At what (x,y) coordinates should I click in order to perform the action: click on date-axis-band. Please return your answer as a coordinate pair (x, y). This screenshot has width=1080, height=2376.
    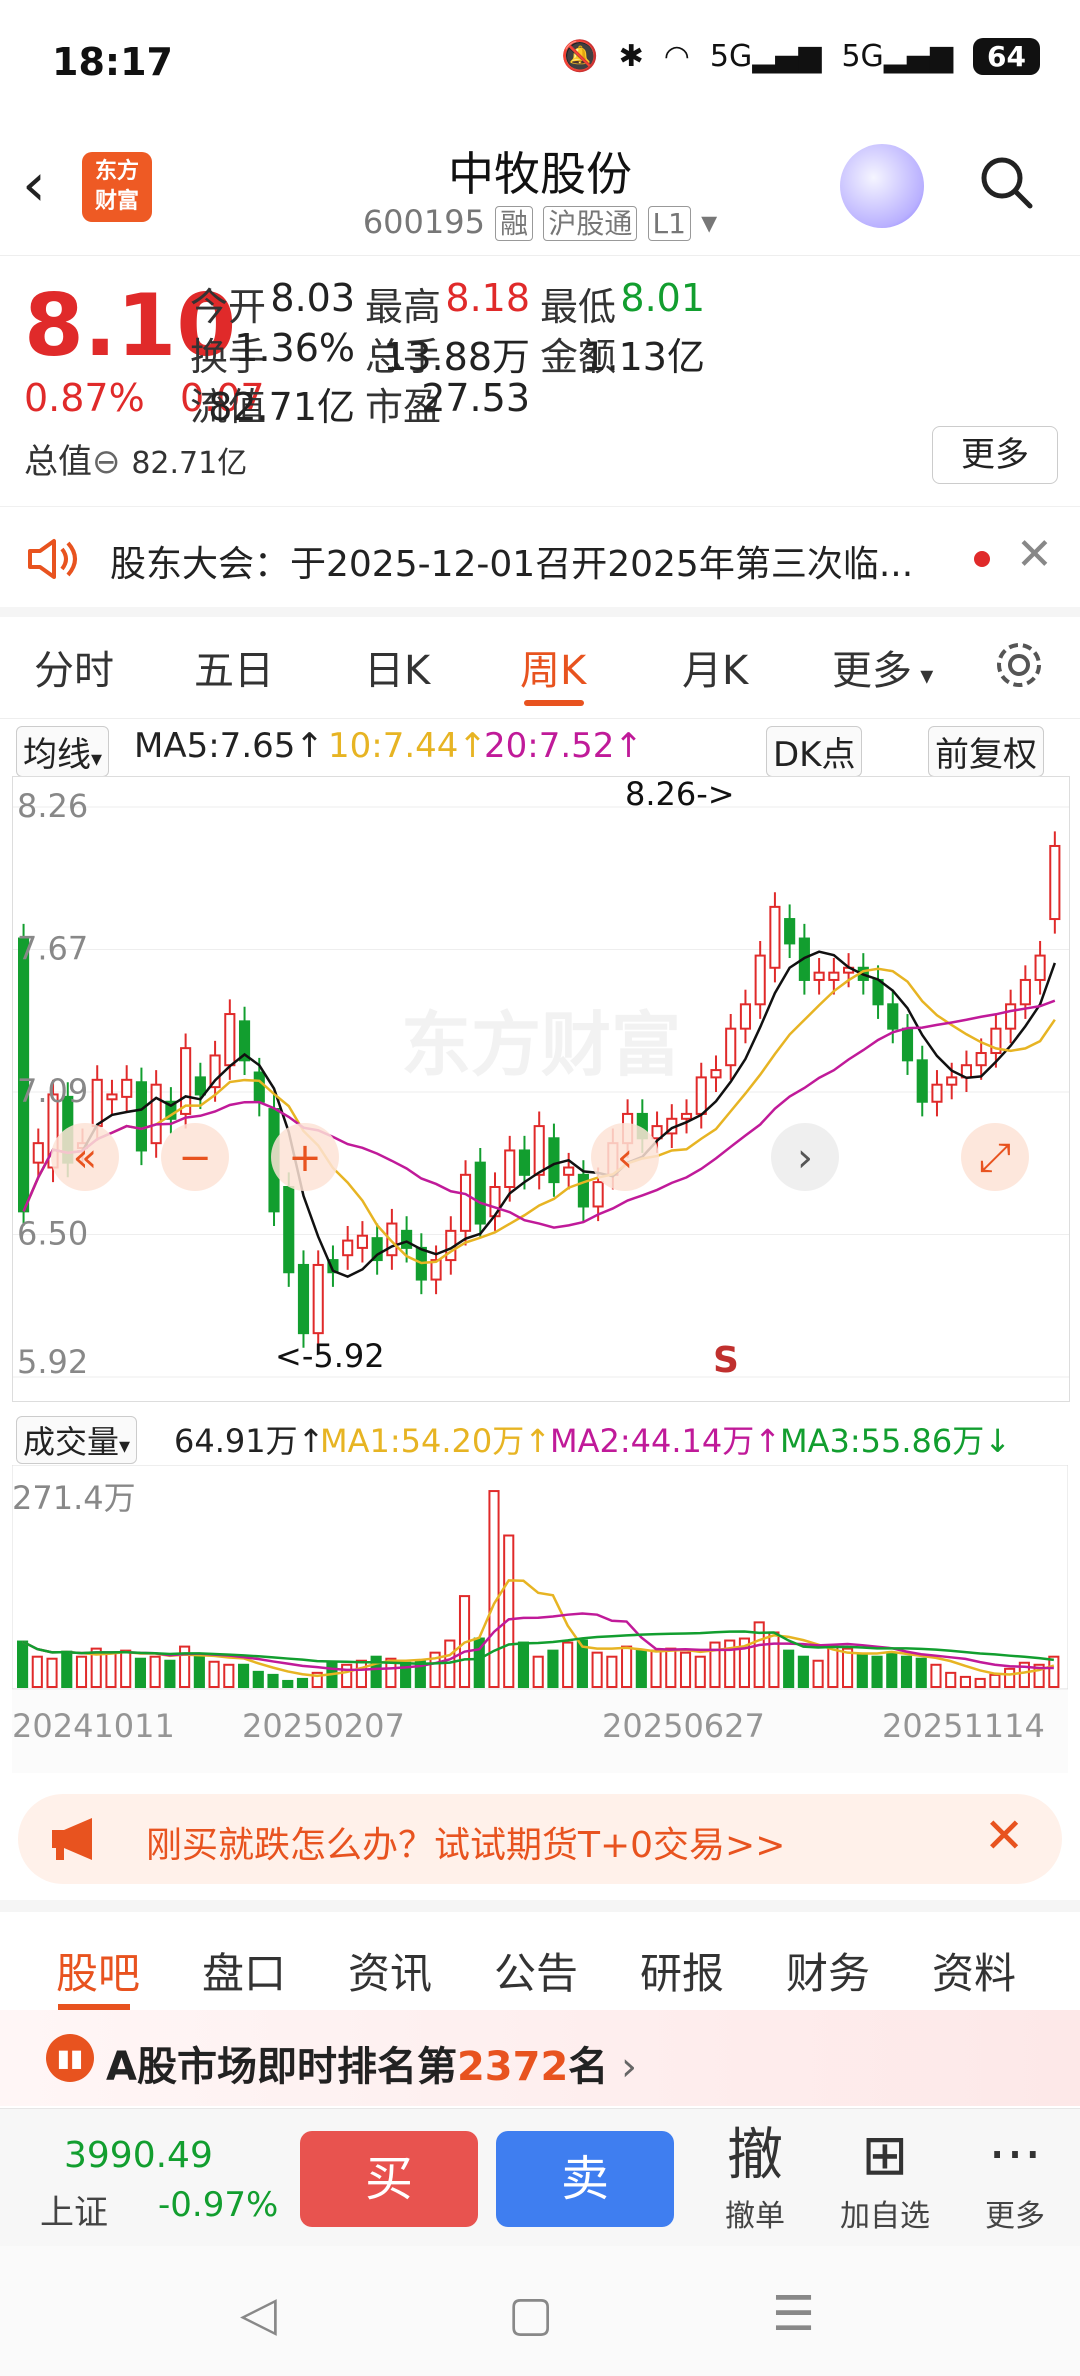
    Looking at the image, I should click on (540, 1731).